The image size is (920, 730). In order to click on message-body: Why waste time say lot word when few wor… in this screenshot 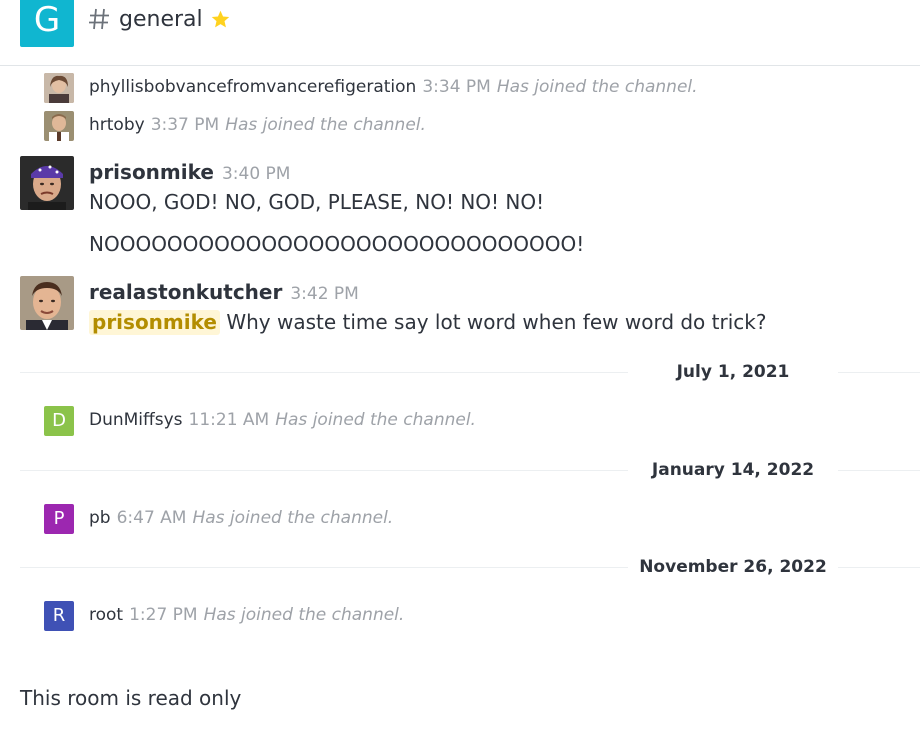, I will do `click(496, 322)`.